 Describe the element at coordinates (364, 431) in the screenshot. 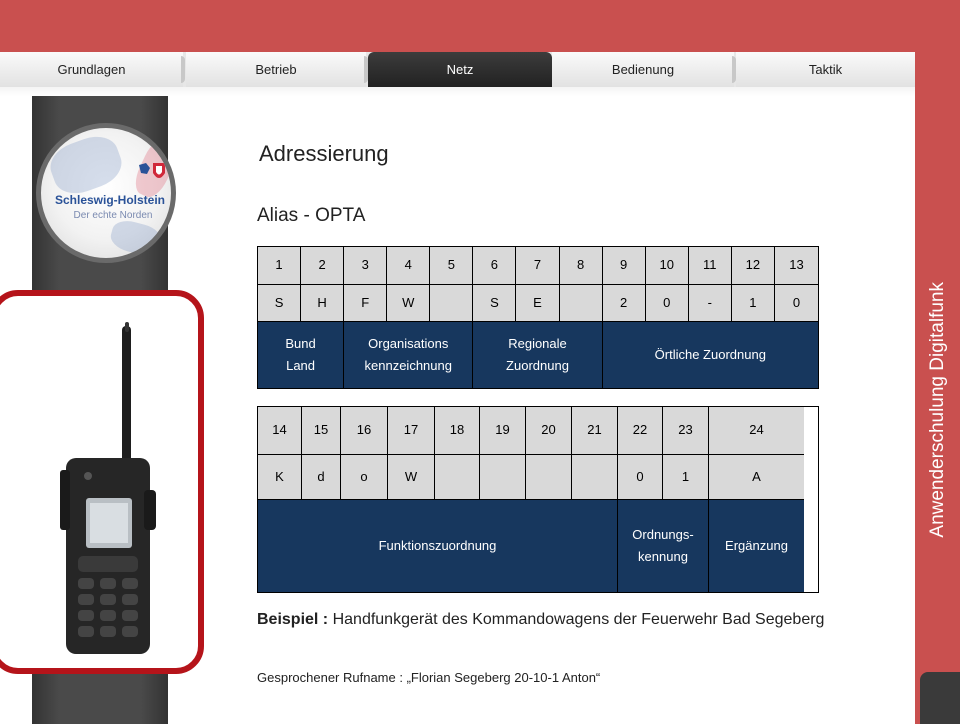

I see `position-number-cell: 16` at that location.